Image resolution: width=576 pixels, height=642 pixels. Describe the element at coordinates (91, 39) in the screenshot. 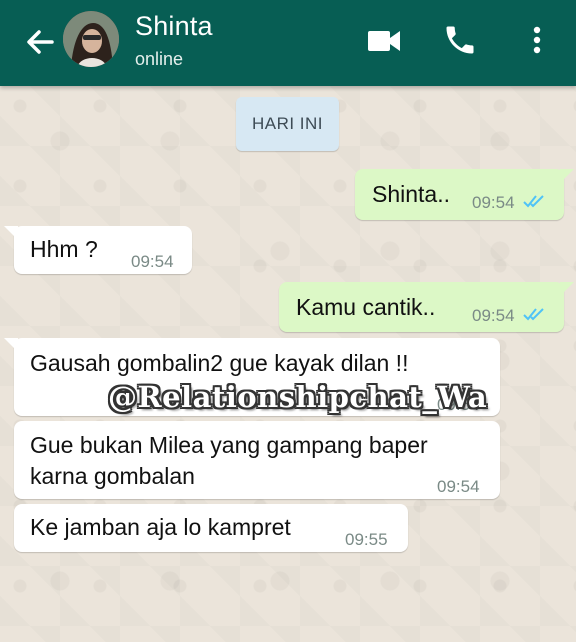

I see `avatar` at that location.